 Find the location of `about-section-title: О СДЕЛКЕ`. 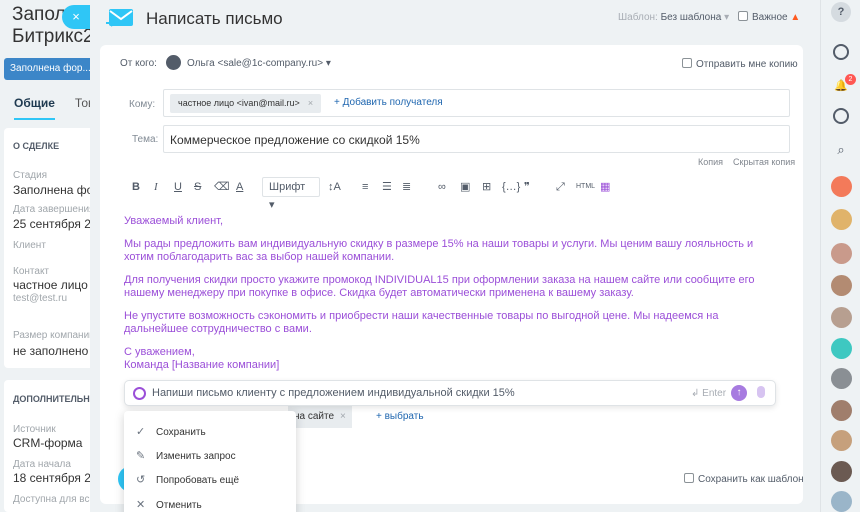

about-section-title: О СДЕЛКЕ is located at coordinates (36, 146).